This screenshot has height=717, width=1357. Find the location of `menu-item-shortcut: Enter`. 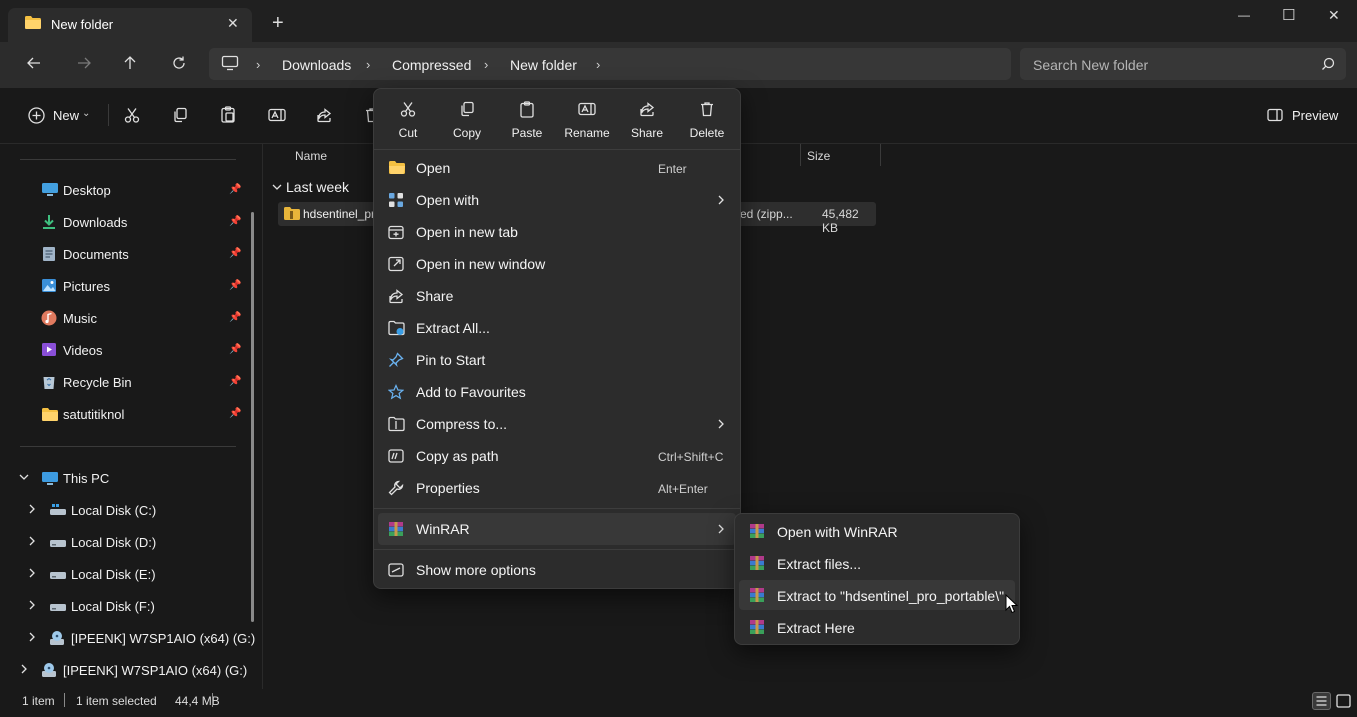

menu-item-shortcut: Enter is located at coordinates (672, 169).